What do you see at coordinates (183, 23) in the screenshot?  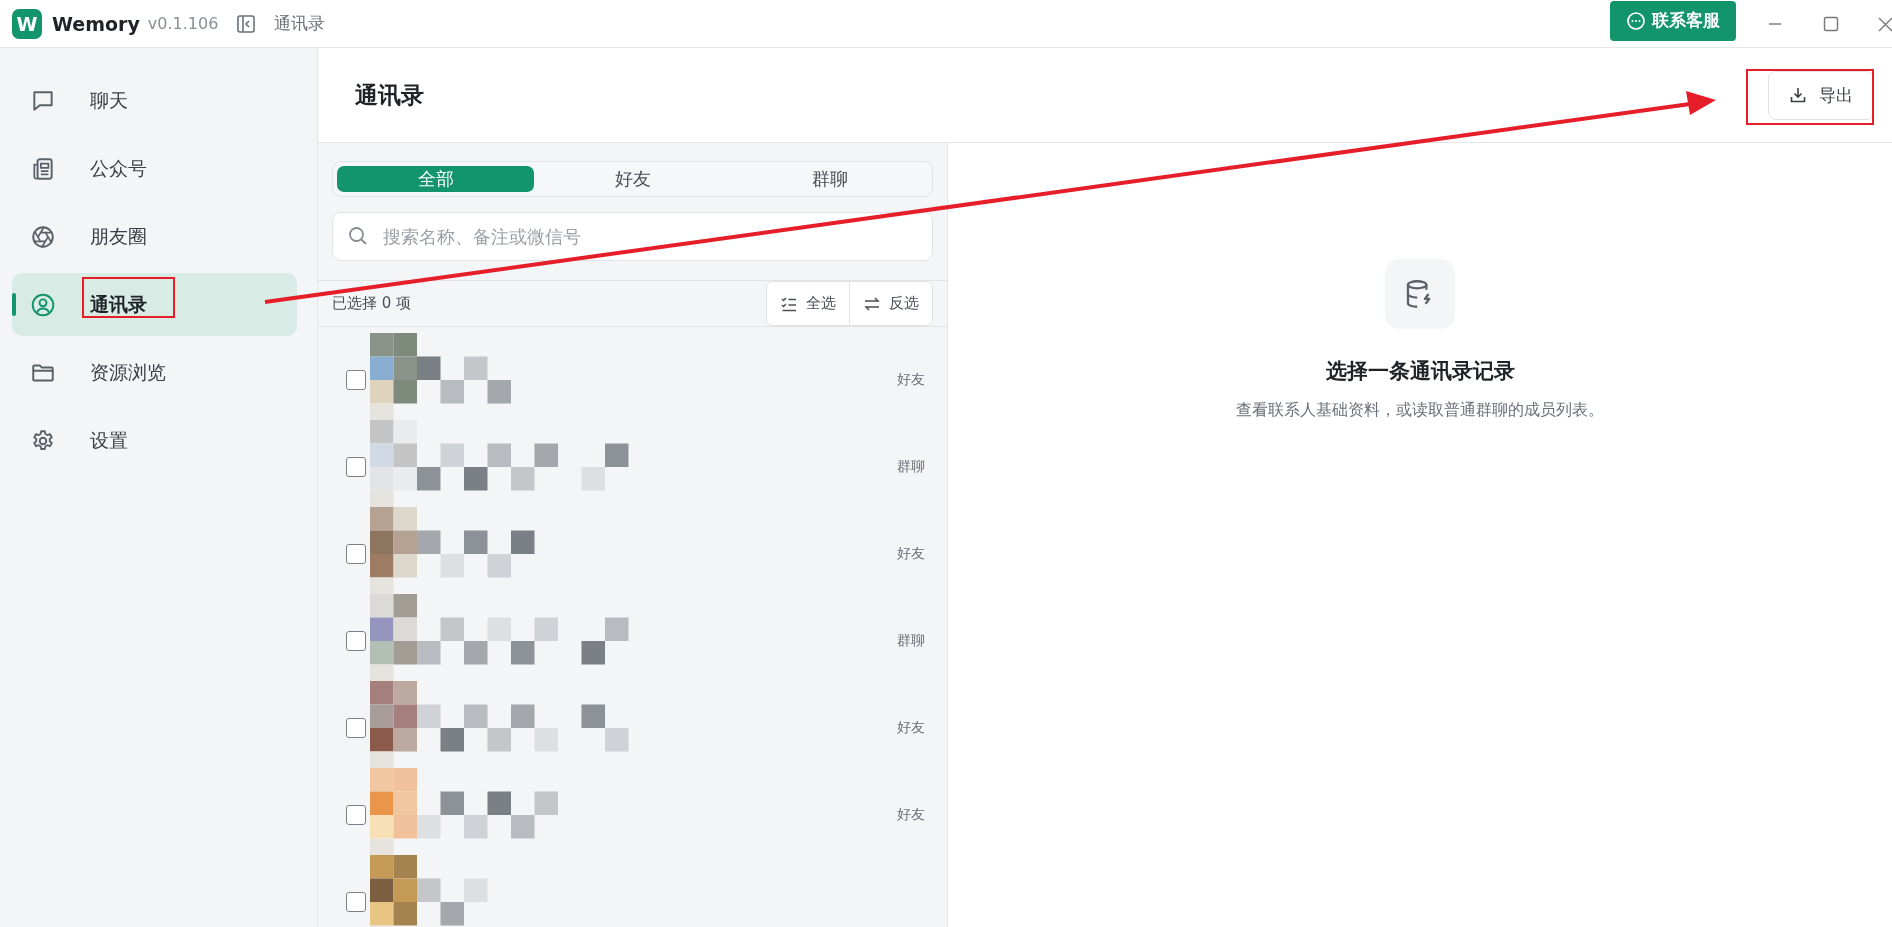 I see `app-version: v0.1.106` at bounding box center [183, 23].